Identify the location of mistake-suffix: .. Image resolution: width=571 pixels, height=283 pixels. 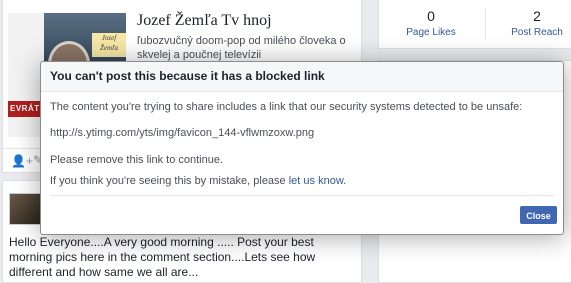
(345, 181).